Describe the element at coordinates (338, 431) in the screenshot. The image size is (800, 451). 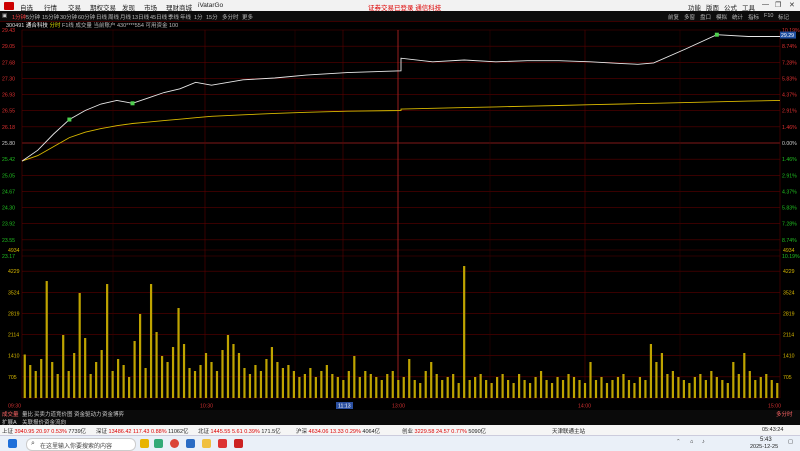
I see `index-hs: 沪深 4634.06 13.33 0.29% 4064亿` at that location.